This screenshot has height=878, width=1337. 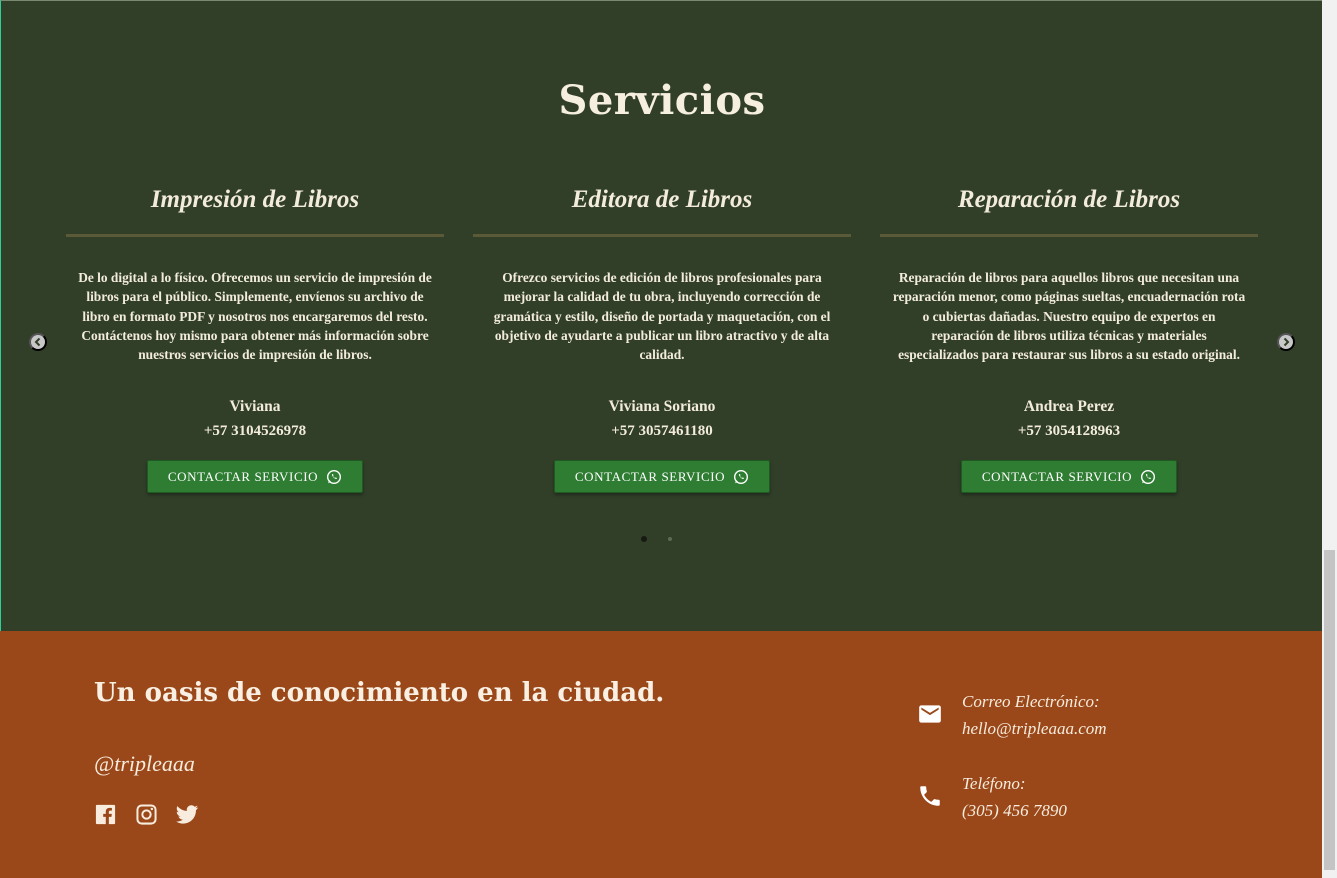 What do you see at coordinates (1034, 728) in the screenshot?
I see `email-value: hello@tripleaaa.com` at bounding box center [1034, 728].